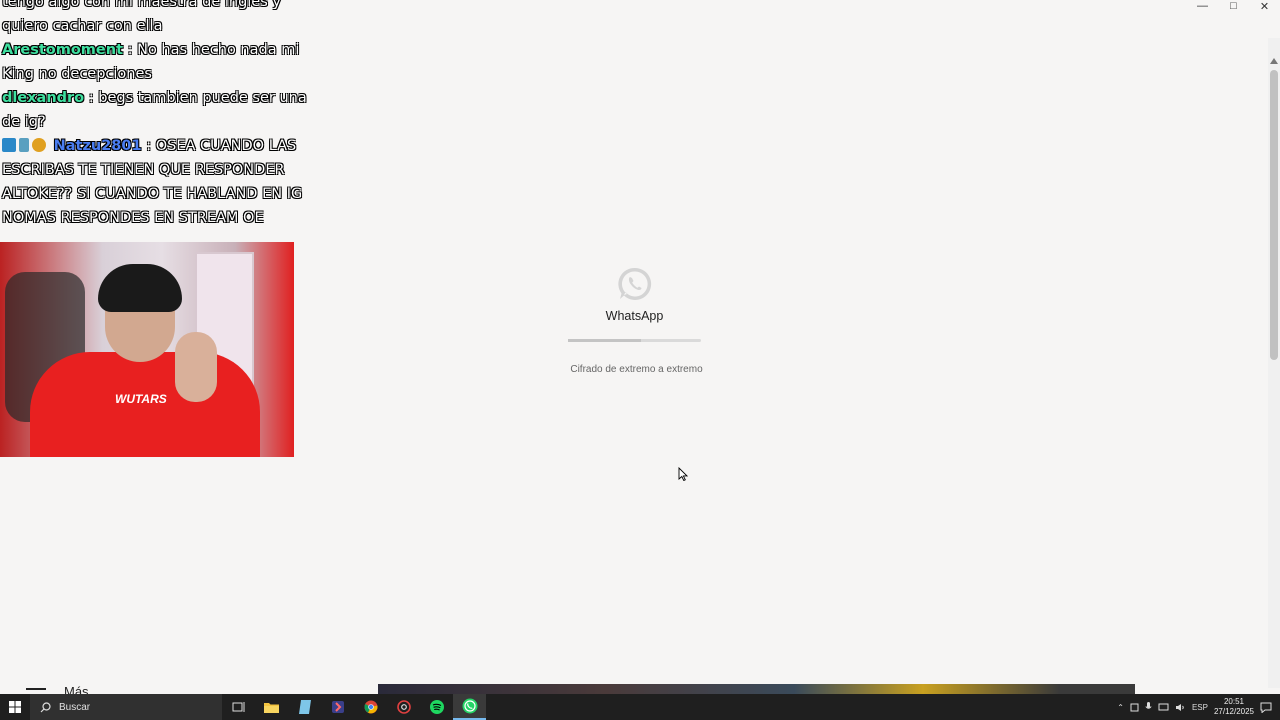 This screenshot has width=1280, height=720. I want to click on taskbar-chrome, so click(370, 707).